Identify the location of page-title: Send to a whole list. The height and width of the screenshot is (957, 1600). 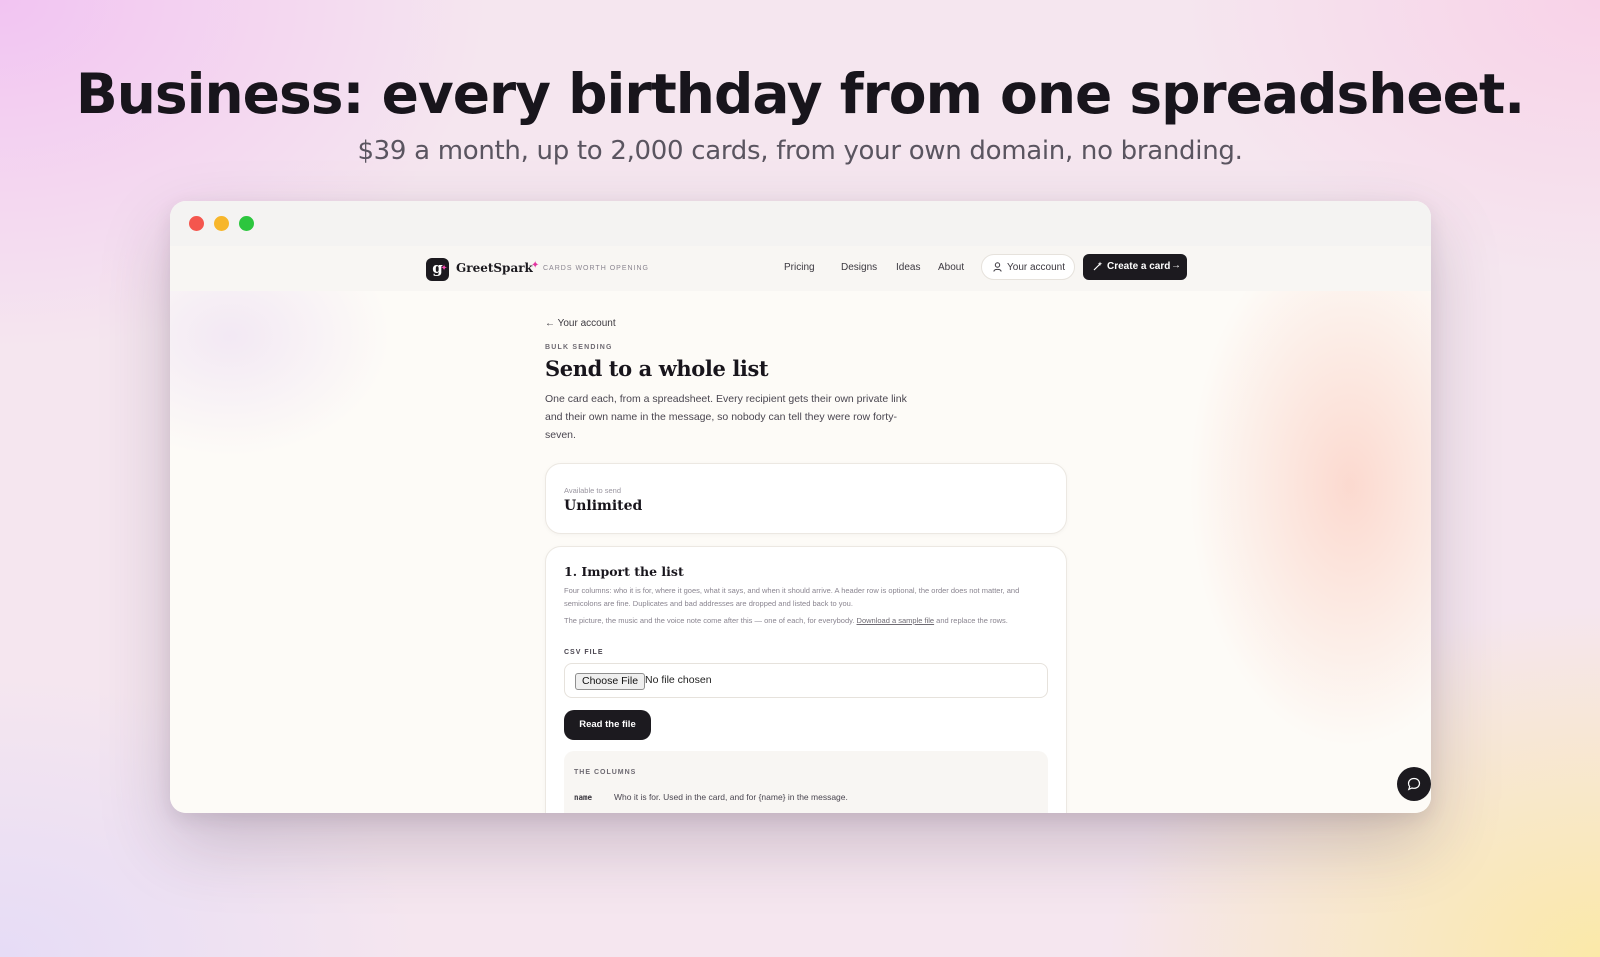
(657, 368).